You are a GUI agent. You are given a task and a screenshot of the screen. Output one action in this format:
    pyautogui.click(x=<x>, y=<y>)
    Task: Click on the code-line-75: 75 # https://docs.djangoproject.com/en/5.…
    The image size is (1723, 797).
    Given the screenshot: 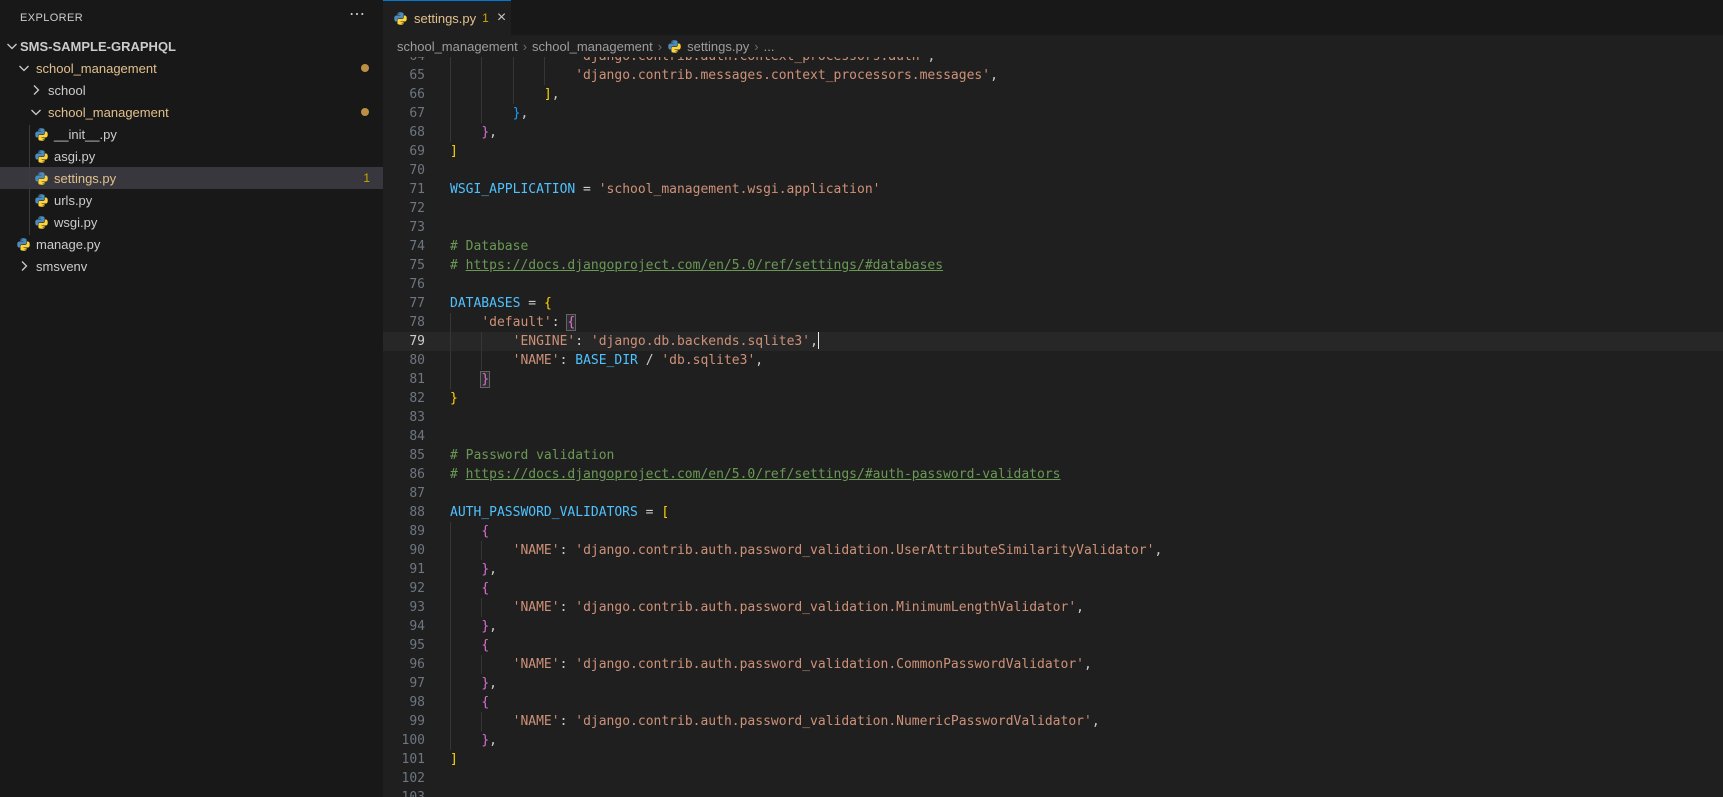 What is the action you would take?
    pyautogui.click(x=1053, y=265)
    